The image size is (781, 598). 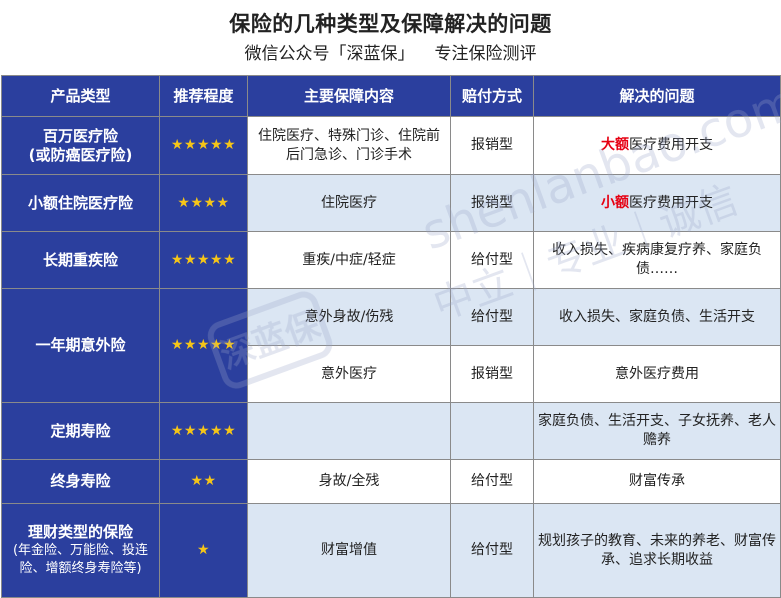 What do you see at coordinates (349, 203) in the screenshot?
I see `cell-coverage: 住院医疗` at bounding box center [349, 203].